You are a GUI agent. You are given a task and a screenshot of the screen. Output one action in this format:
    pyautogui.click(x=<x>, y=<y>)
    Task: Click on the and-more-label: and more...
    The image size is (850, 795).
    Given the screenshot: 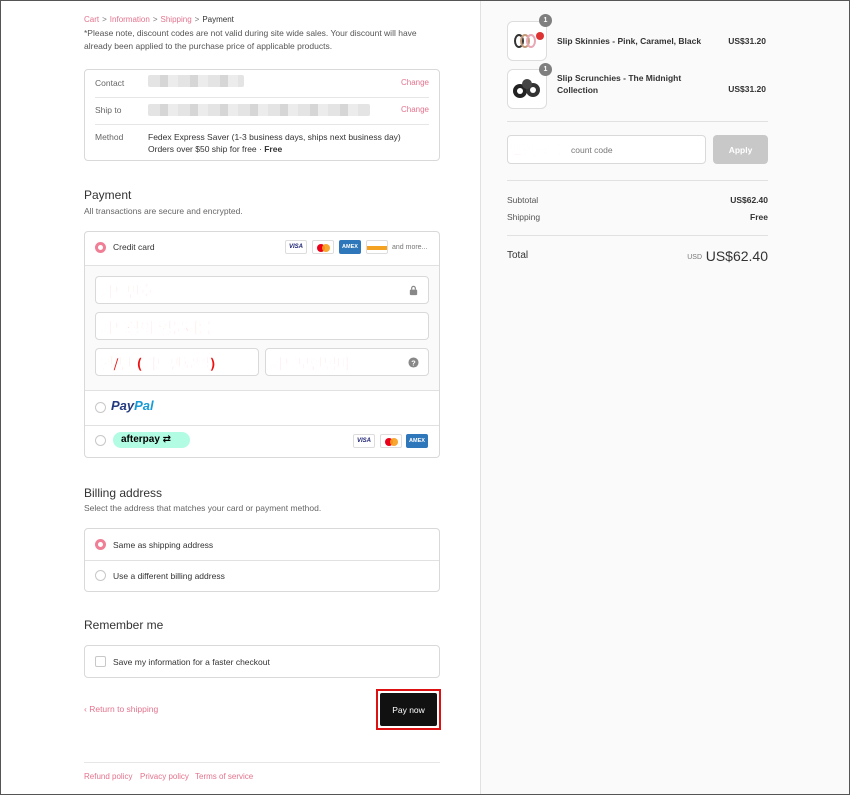 What is the action you would take?
    pyautogui.click(x=410, y=247)
    